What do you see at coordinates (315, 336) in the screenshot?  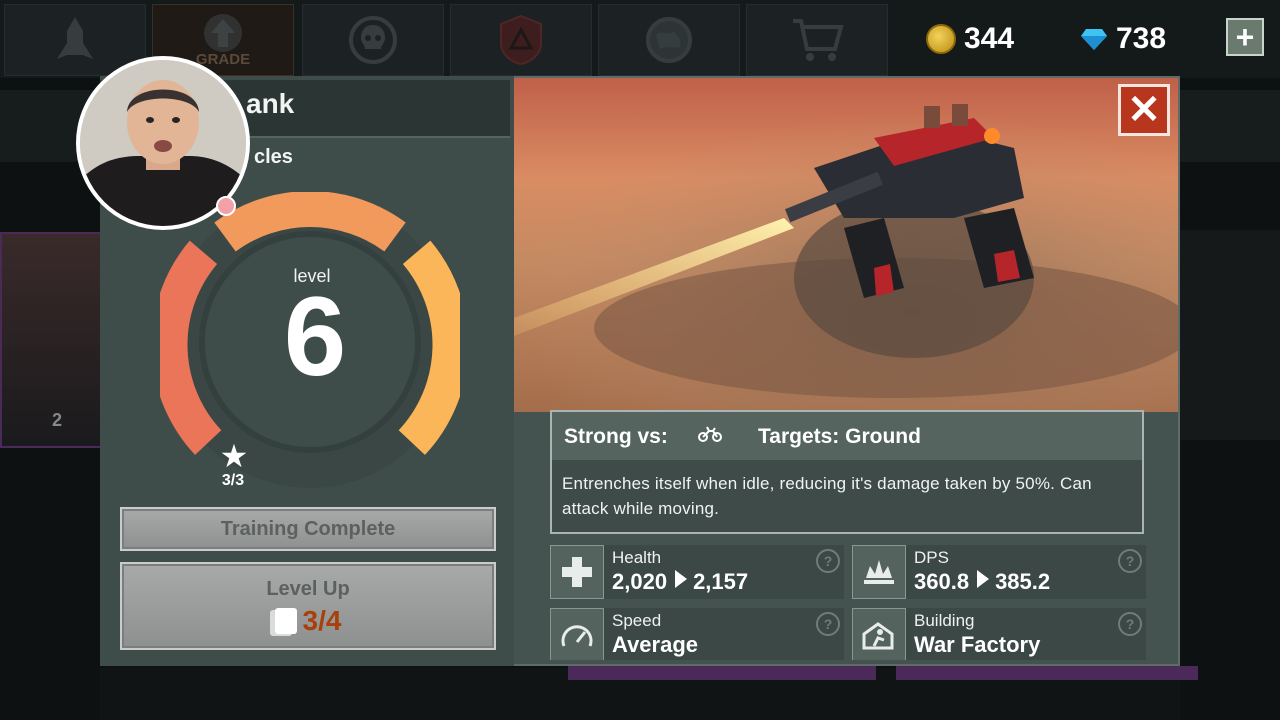 I see `level-number: 6` at bounding box center [315, 336].